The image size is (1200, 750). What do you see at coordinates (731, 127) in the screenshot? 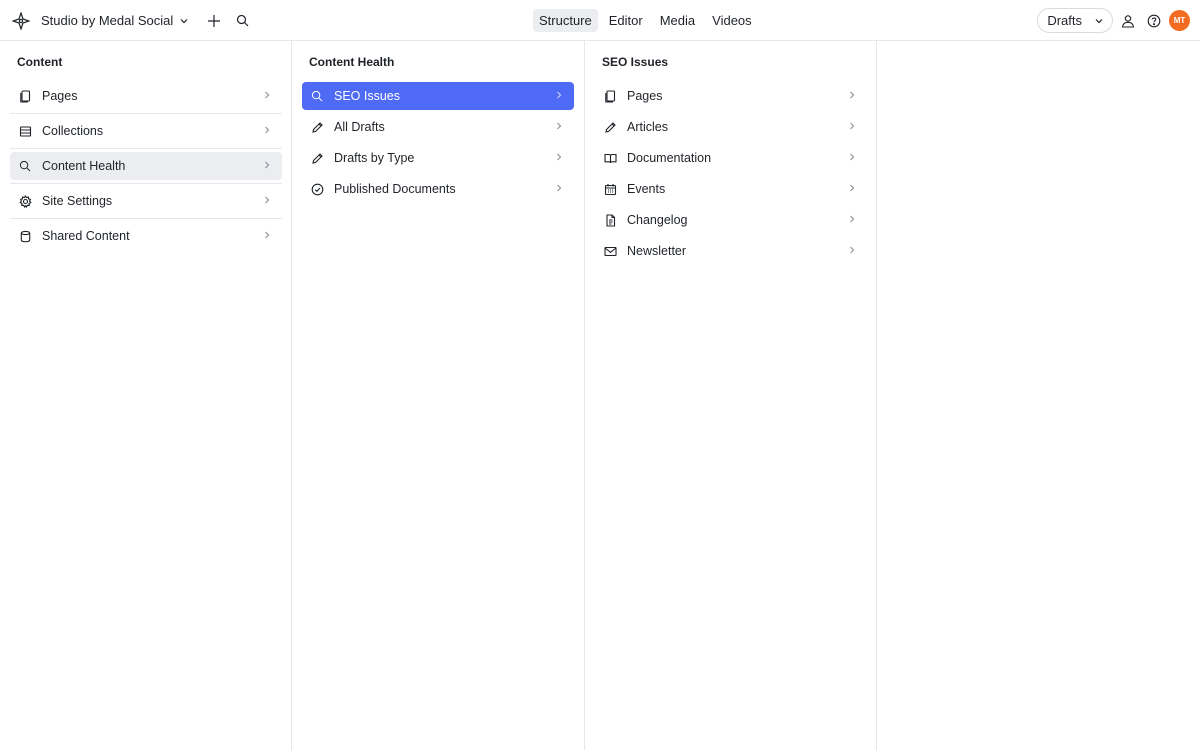
I see `seo-item-articles: Articles` at bounding box center [731, 127].